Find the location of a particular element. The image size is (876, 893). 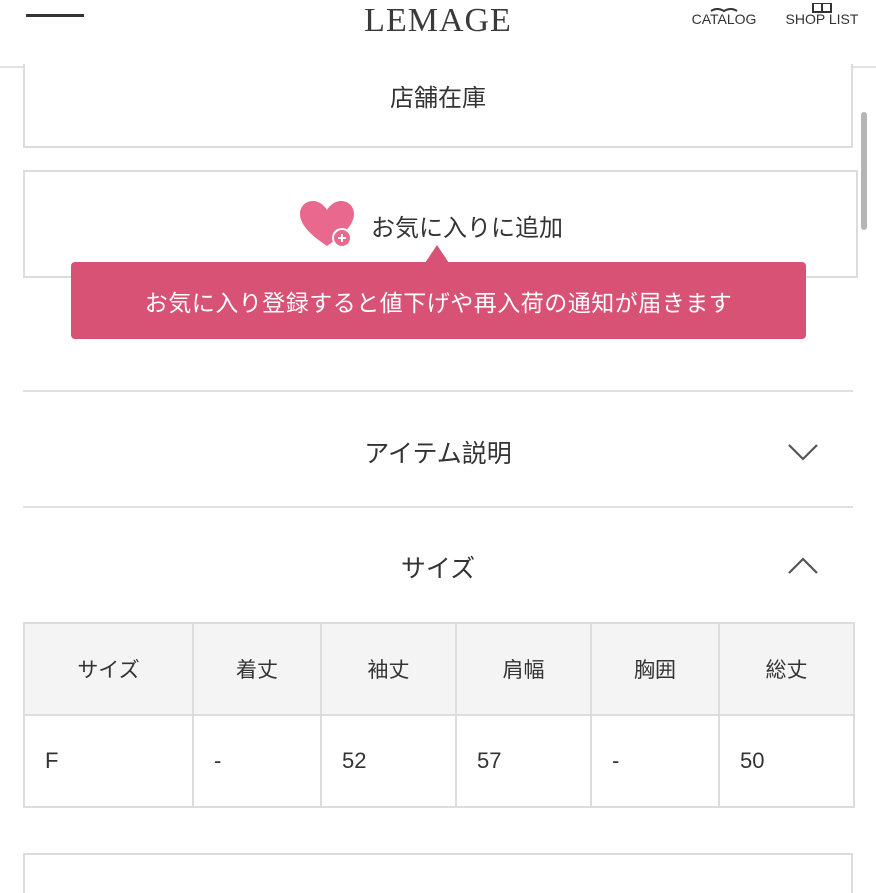

shop-list-link: SHOP LIST is located at coordinates (822, 17).